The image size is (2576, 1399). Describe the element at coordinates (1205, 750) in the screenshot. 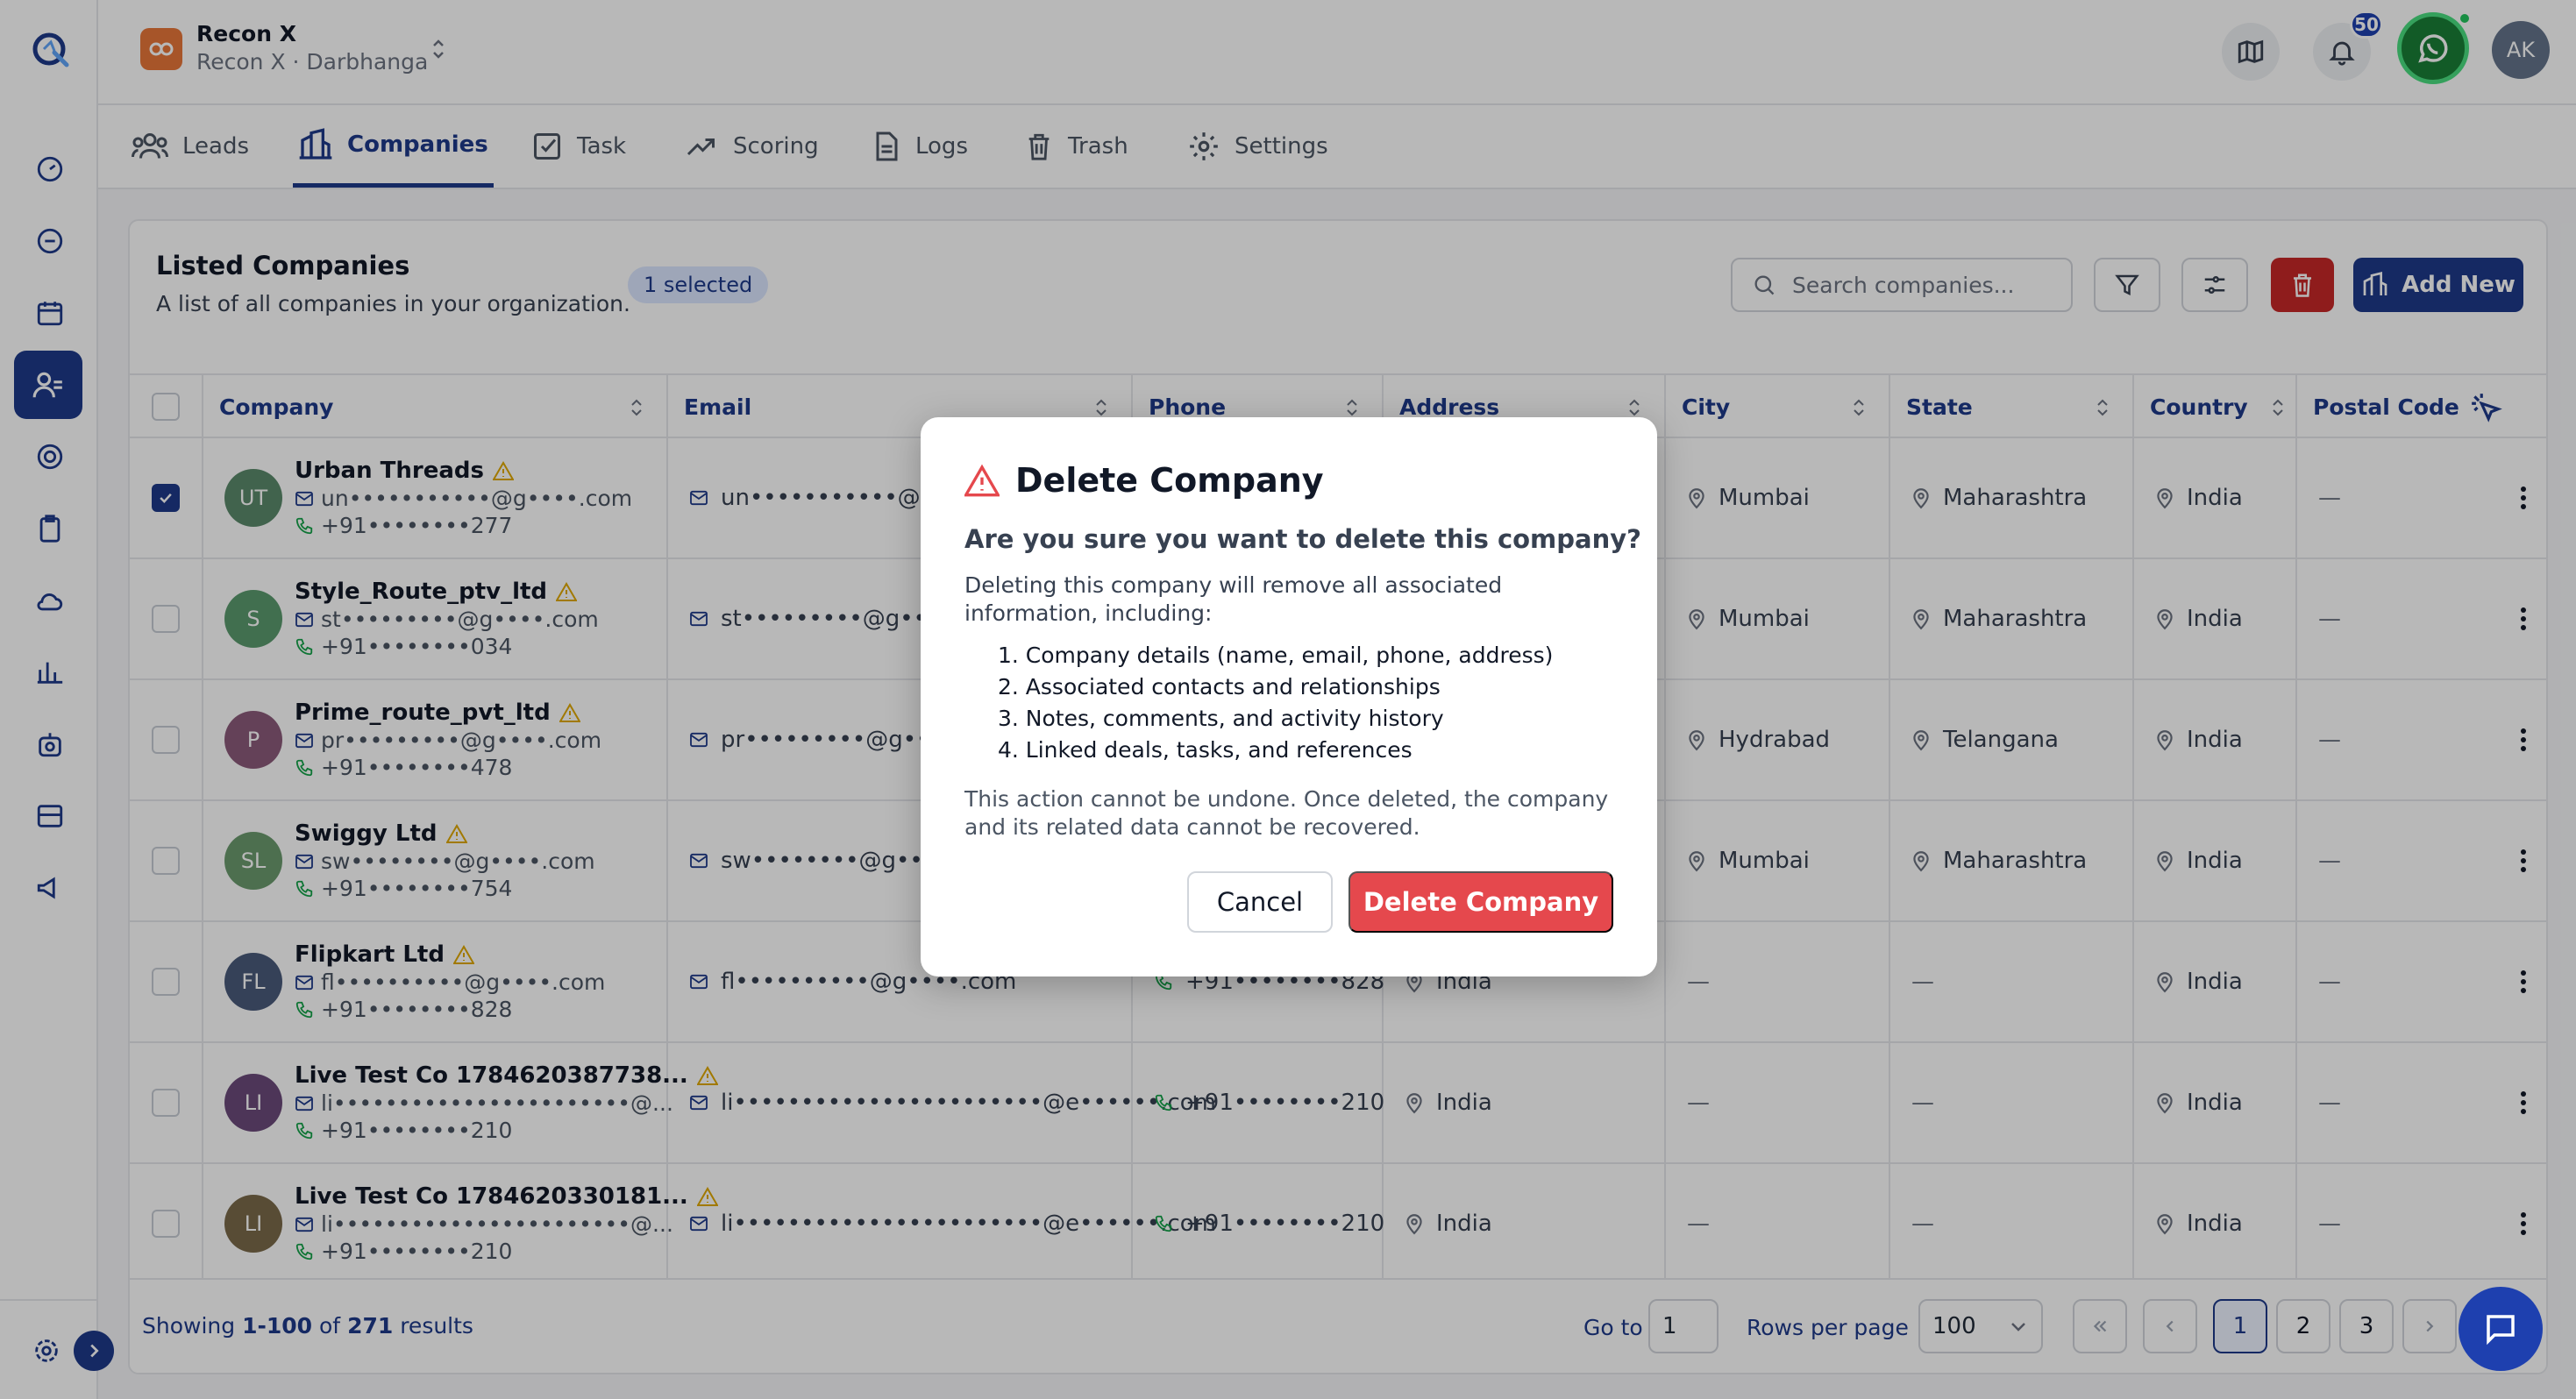

I see `list-item: 4. Linked deals, tasks, and references` at that location.